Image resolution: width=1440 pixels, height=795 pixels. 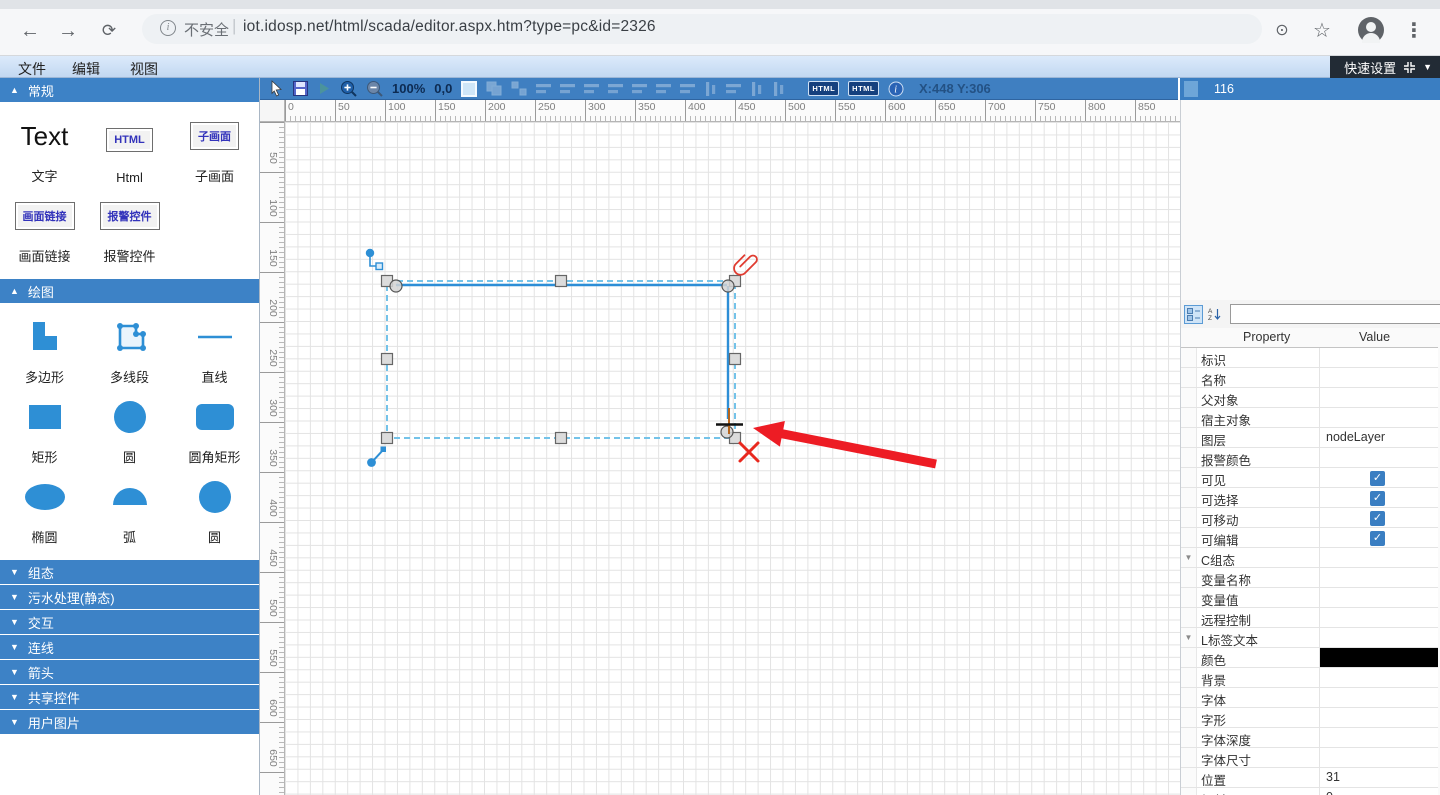 What do you see at coordinates (734, 88) in the screenshot?
I see `same-width-icon` at bounding box center [734, 88].